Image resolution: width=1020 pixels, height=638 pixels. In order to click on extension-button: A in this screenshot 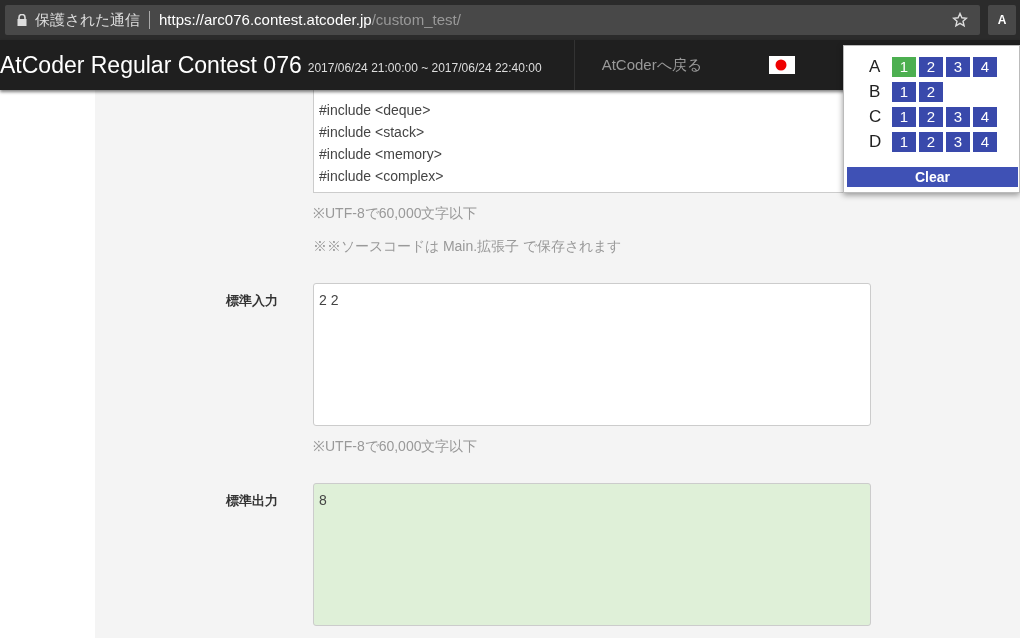, I will do `click(1002, 20)`.